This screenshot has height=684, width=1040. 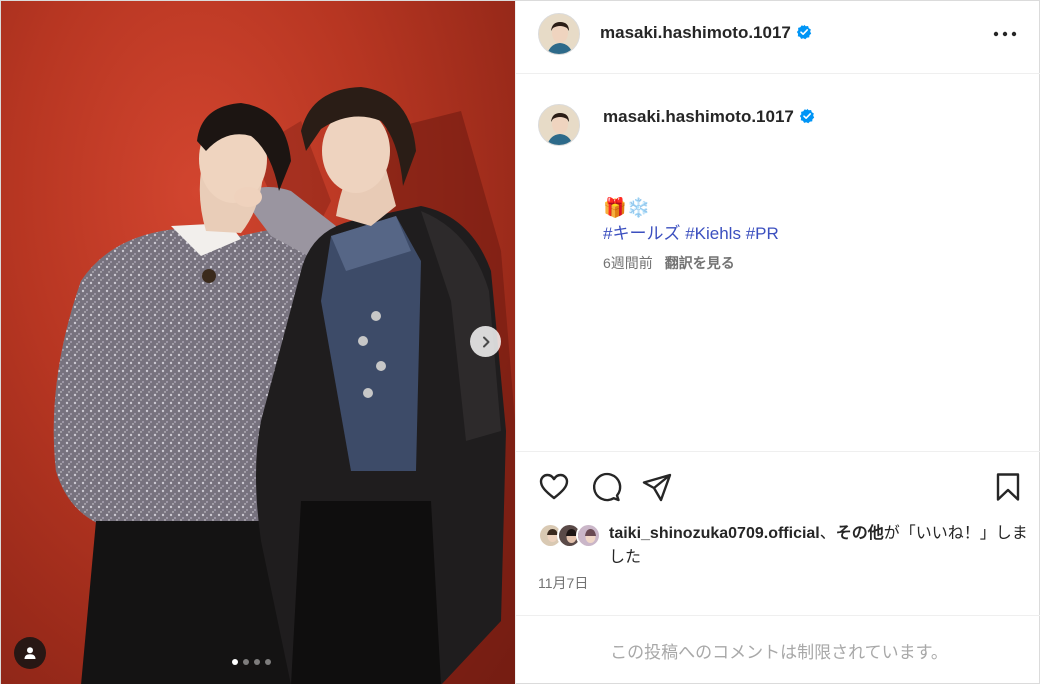 I want to click on post-header: masaki.hashimoto.1017, so click(x=778, y=37).